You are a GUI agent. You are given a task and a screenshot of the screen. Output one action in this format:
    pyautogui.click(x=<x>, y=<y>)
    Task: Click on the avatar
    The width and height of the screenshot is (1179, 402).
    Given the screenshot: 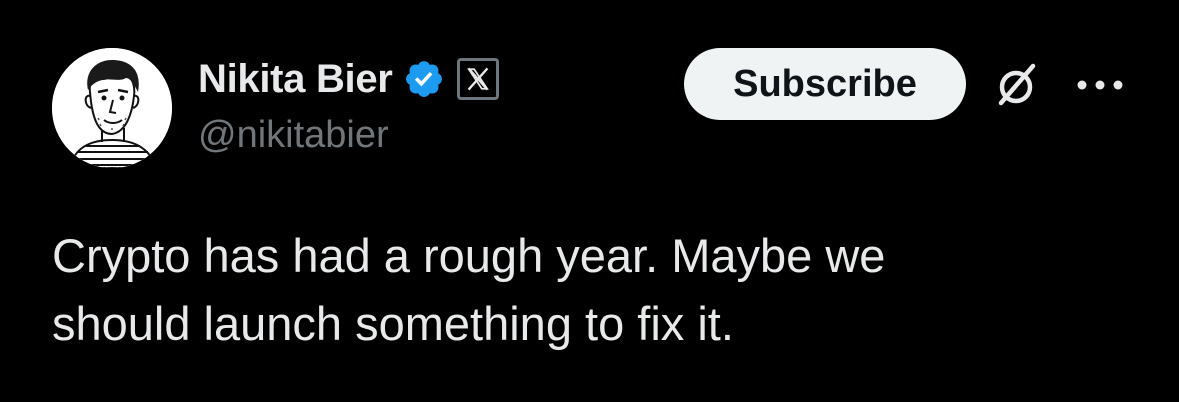 What is the action you would take?
    pyautogui.click(x=112, y=108)
    